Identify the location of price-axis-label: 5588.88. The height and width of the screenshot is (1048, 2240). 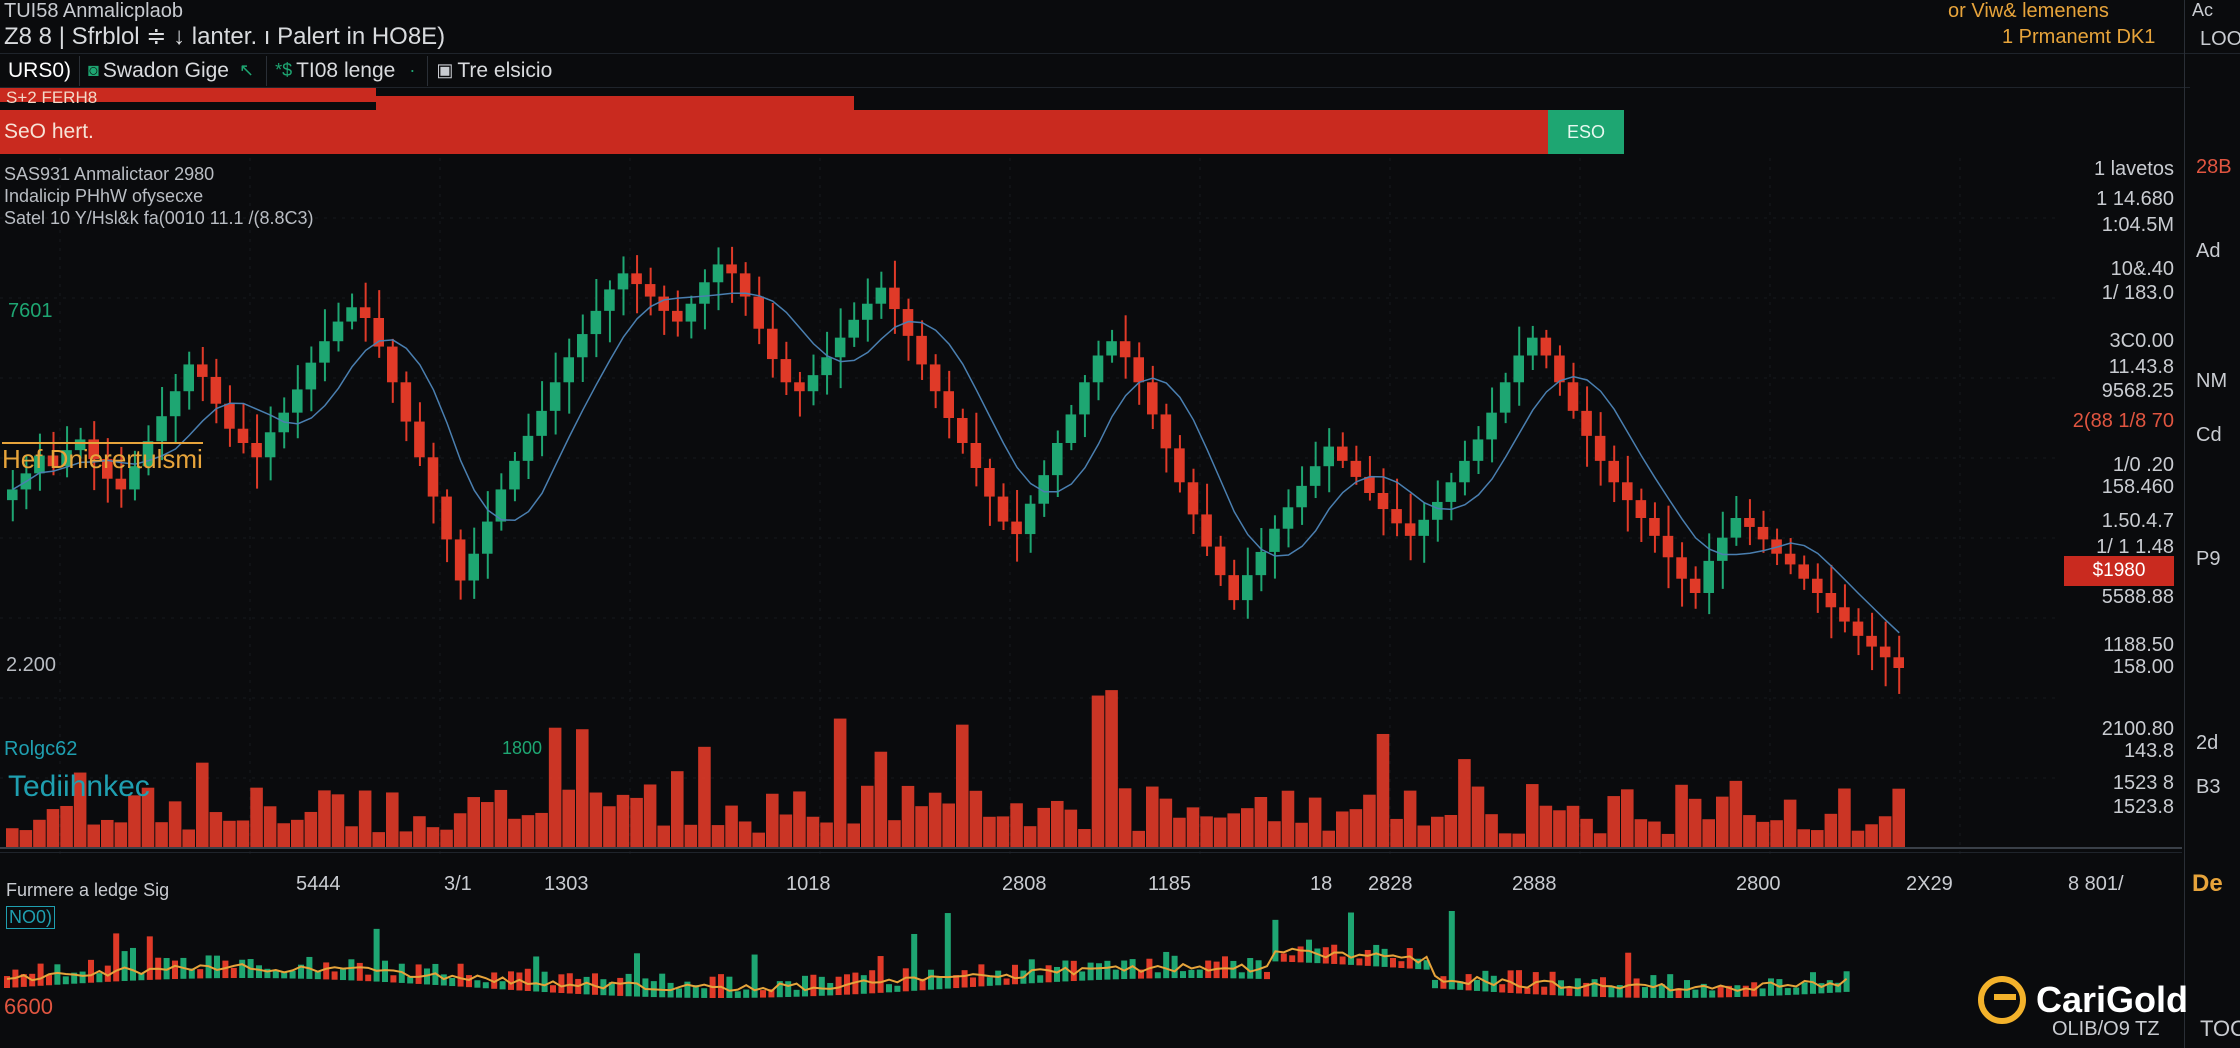
(2137, 597).